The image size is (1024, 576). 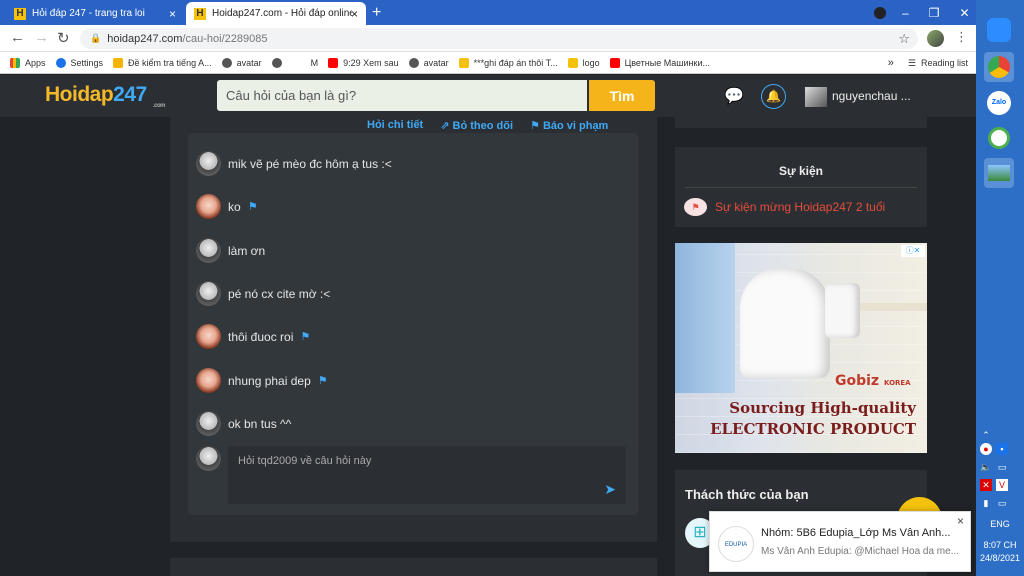 I want to click on unfollow-link: ⇗ Bỏ theo dõi, so click(x=476, y=125).